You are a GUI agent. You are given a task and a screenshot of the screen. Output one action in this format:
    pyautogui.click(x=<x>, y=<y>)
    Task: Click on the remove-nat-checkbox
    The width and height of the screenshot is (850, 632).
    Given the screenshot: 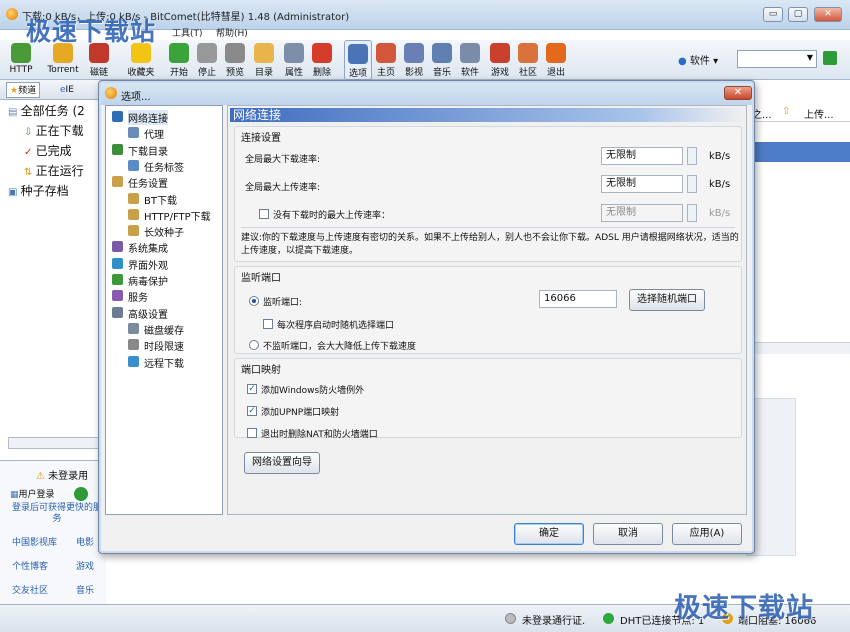 What is the action you would take?
    pyautogui.click(x=252, y=433)
    